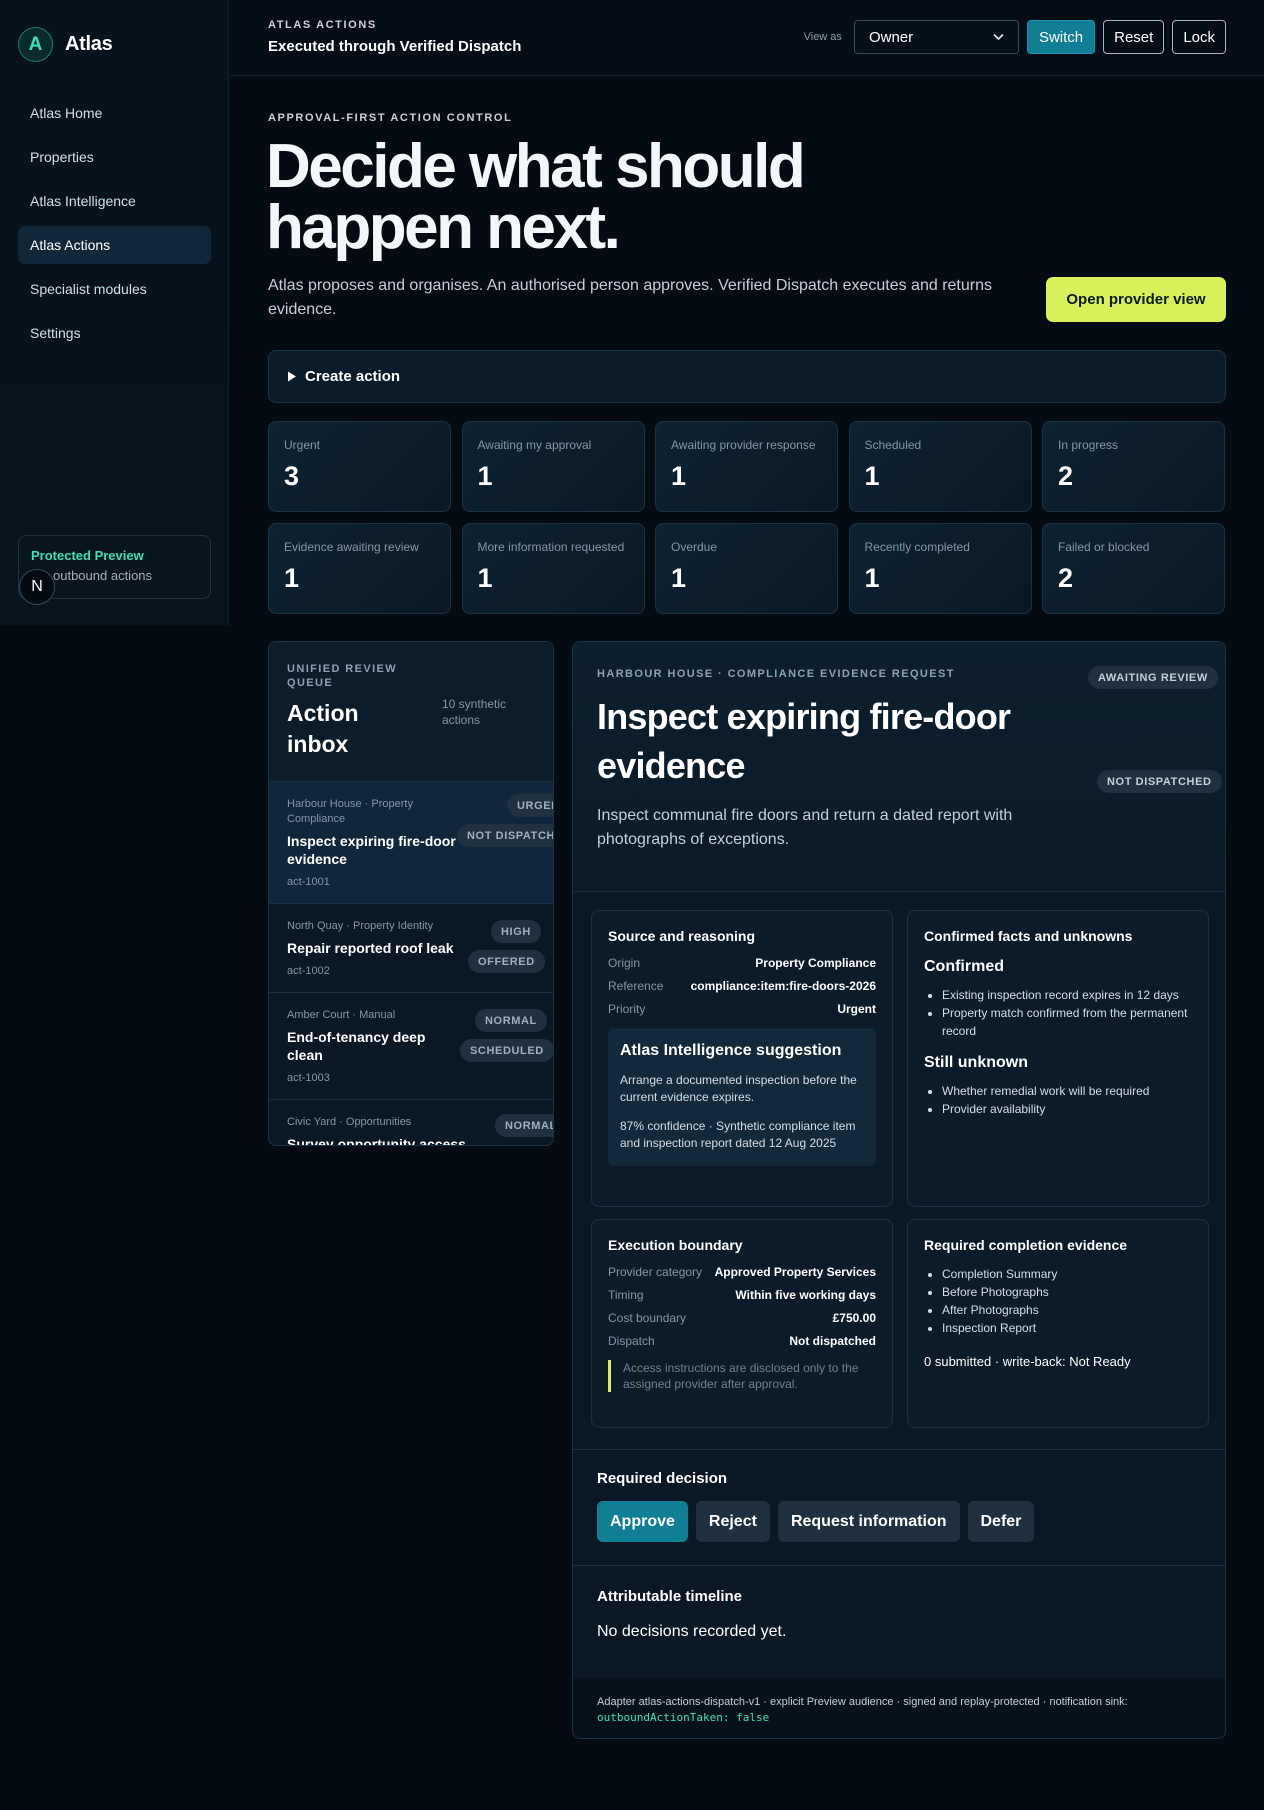 This screenshot has width=1264, height=1810. Describe the element at coordinates (516, 931) in the screenshot. I see `priority-badge: HIGH` at that location.